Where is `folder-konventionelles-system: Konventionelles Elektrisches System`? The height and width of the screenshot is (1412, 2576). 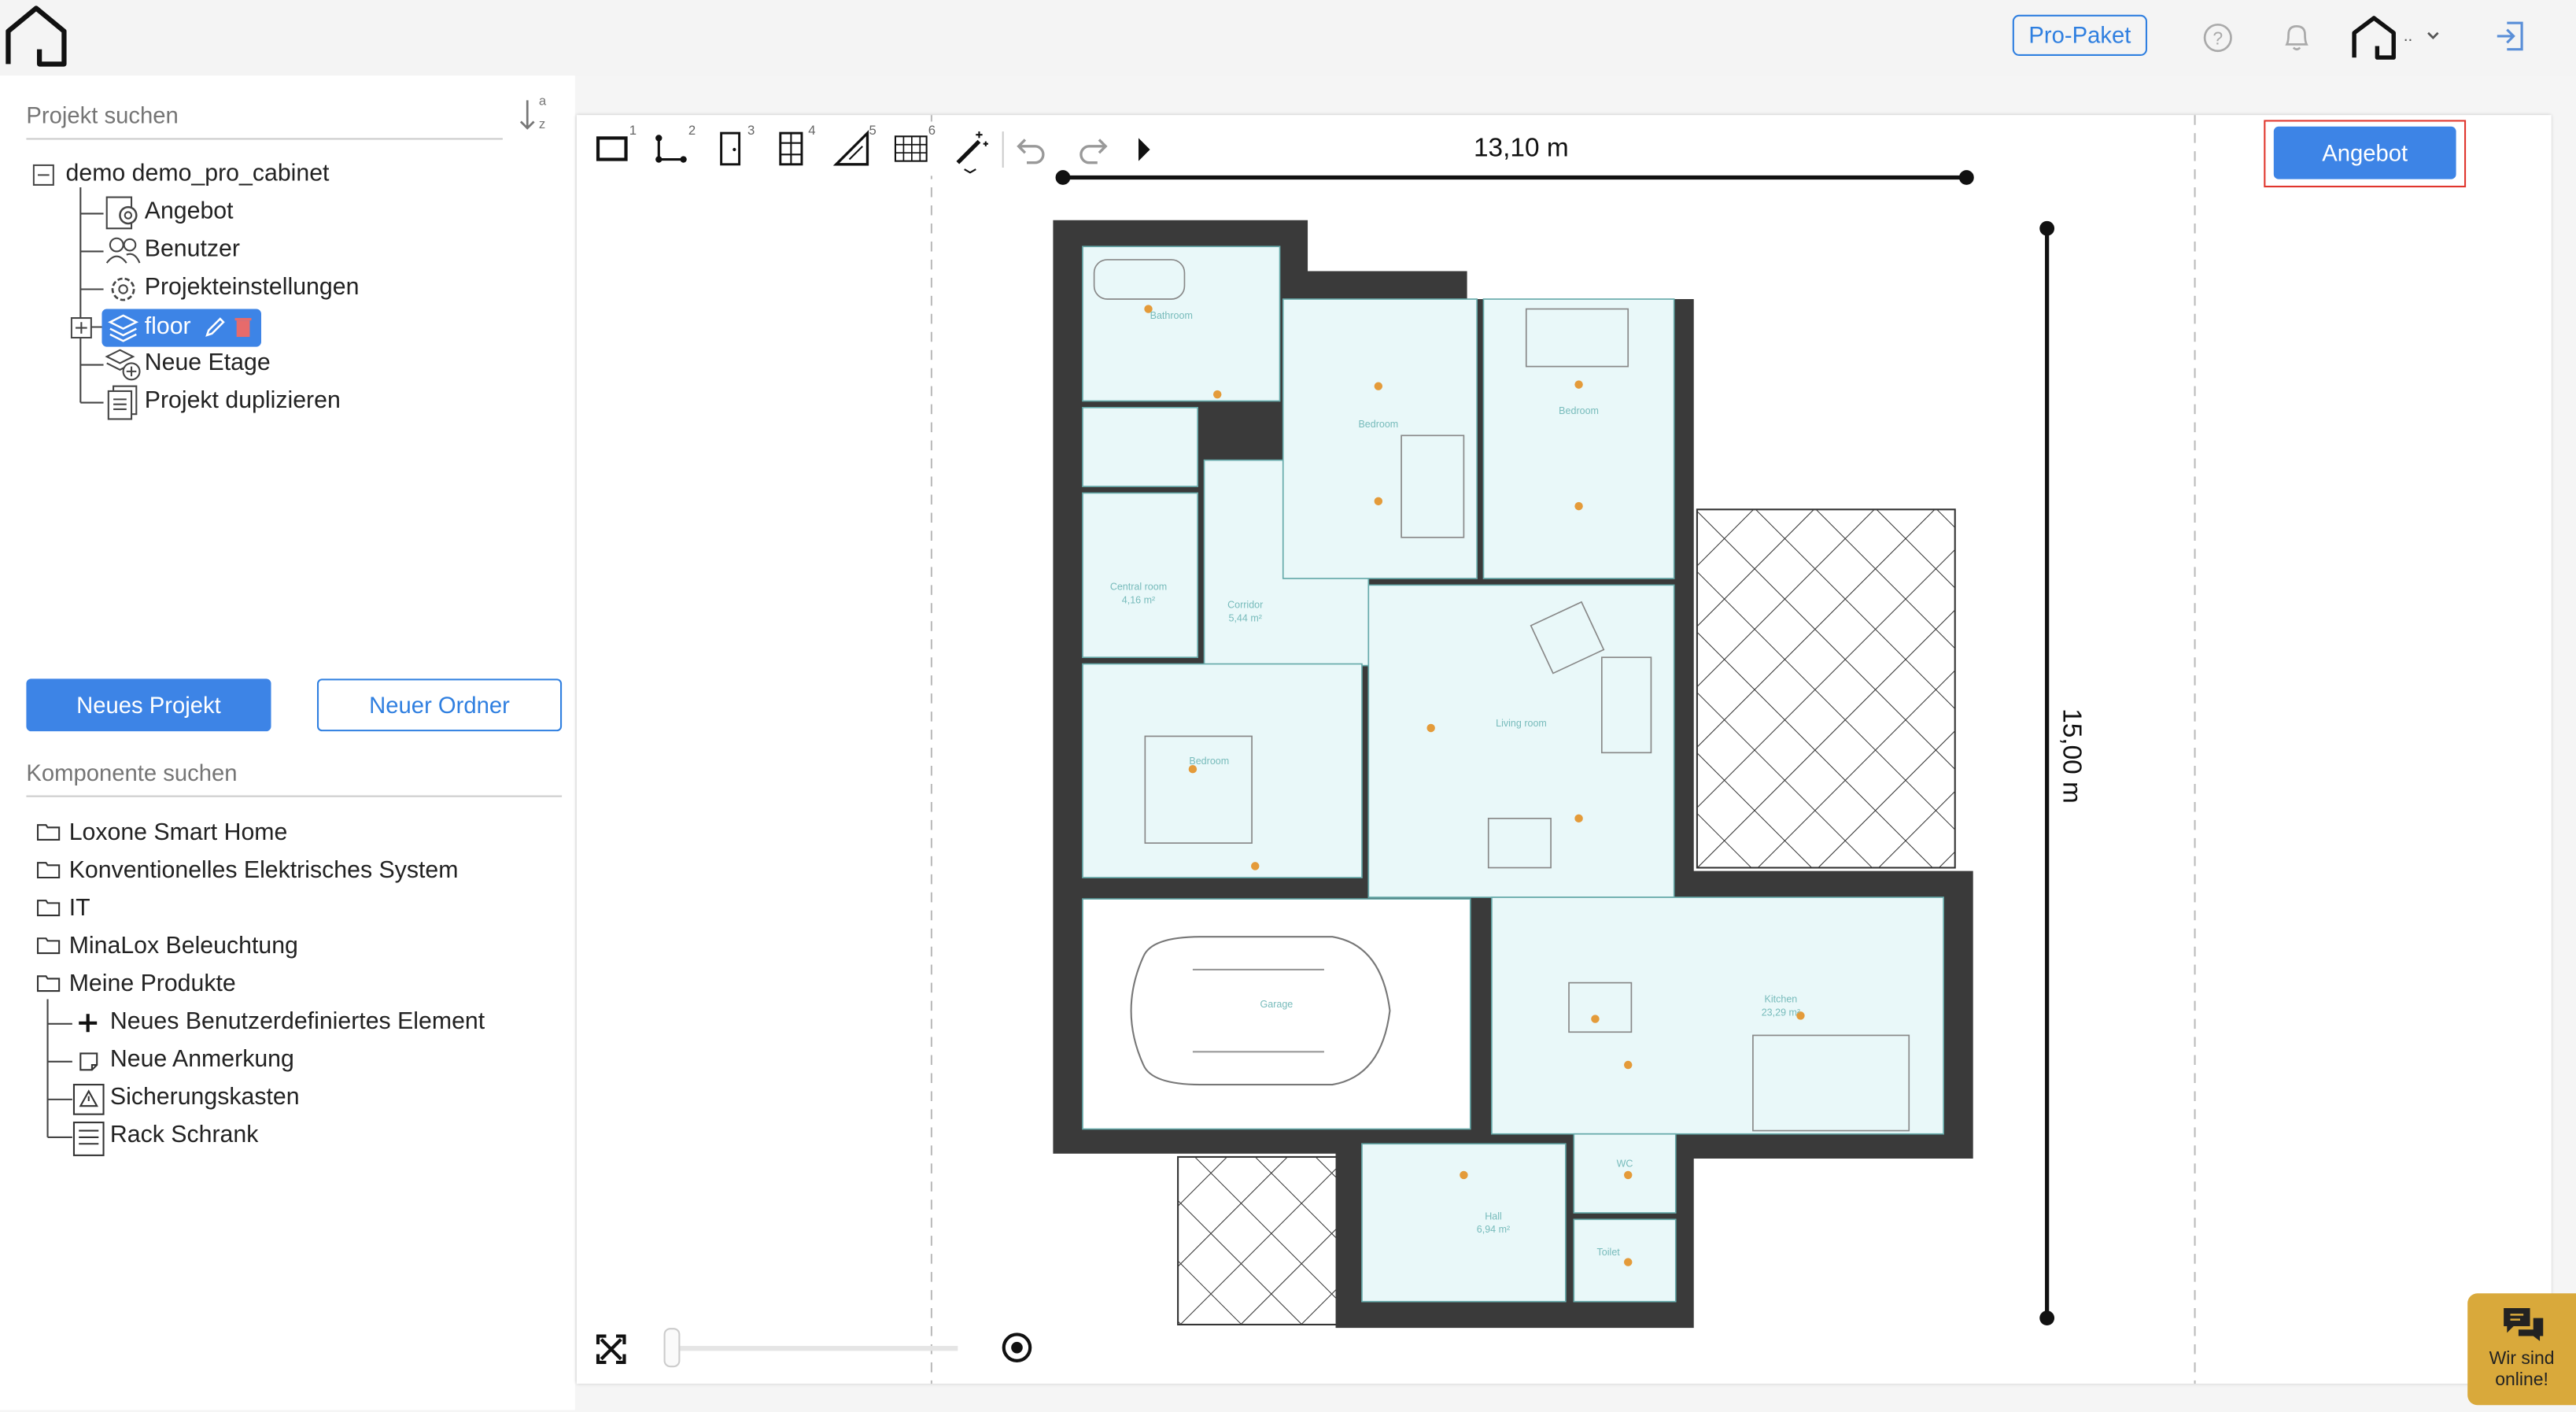
folder-konventionelles-system: Konventionelles Elektrisches System is located at coordinates (264, 871).